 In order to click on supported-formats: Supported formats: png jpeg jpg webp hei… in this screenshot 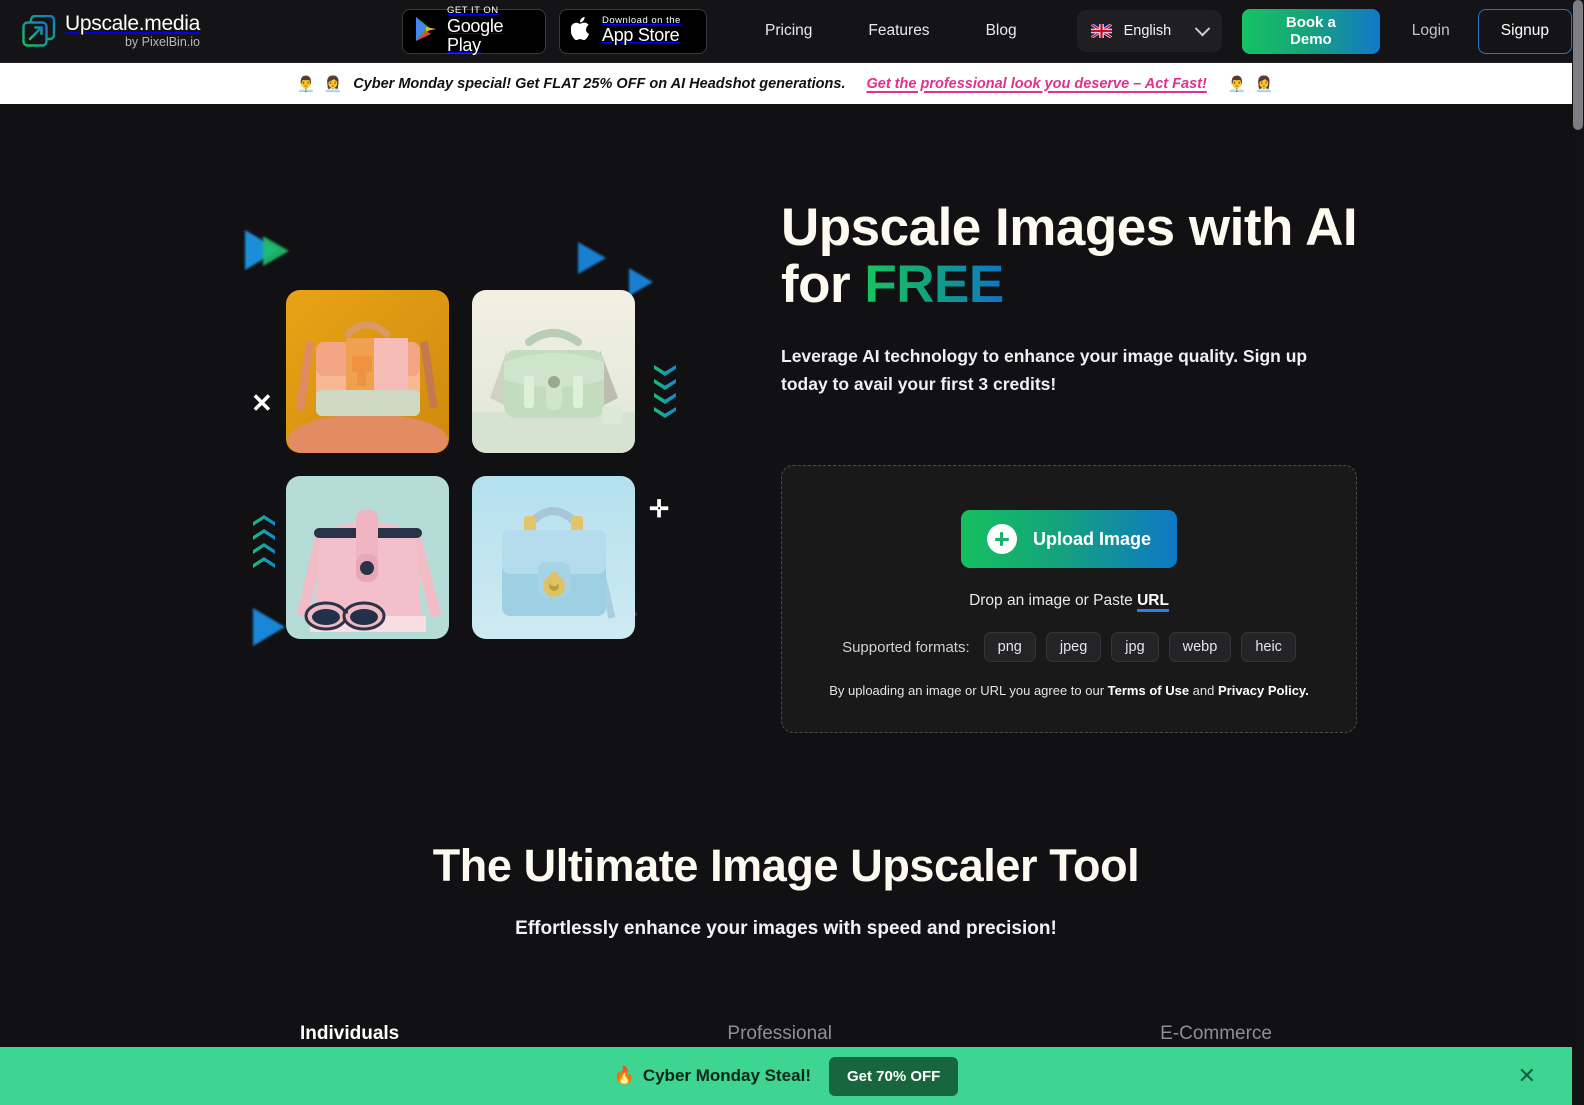, I will do `click(1069, 647)`.